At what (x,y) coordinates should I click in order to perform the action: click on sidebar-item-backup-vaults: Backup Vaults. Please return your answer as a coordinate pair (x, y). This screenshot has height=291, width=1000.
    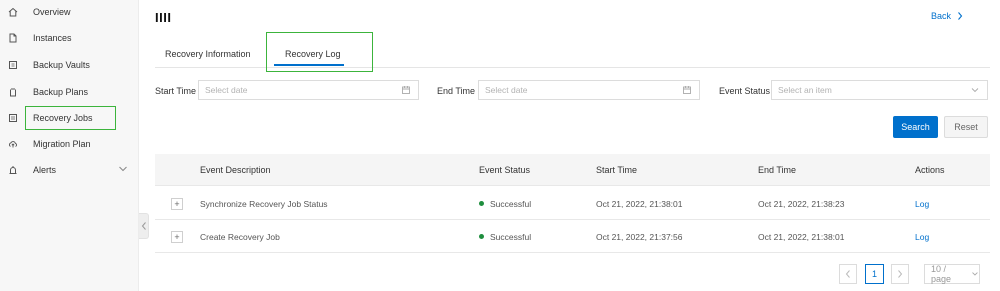
    Looking at the image, I should click on (69, 65).